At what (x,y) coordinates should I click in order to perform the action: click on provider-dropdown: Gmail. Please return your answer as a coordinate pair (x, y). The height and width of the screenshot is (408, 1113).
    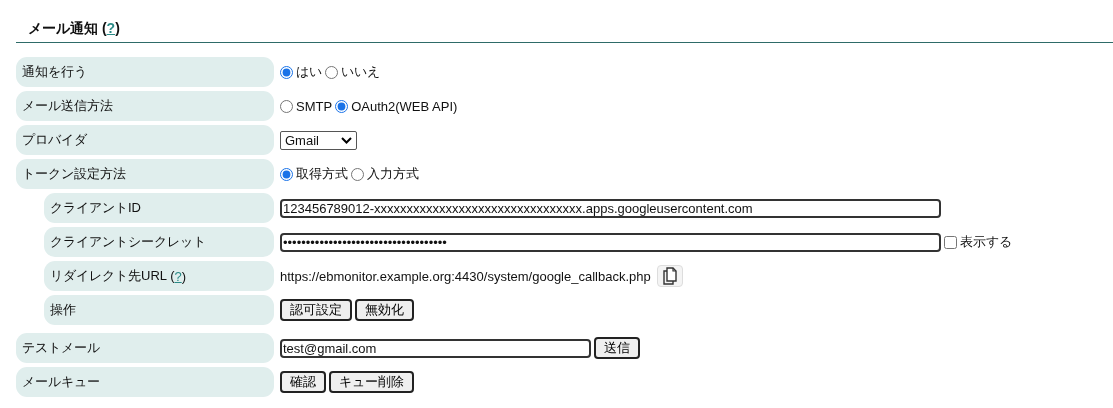
    Looking at the image, I should click on (318, 140).